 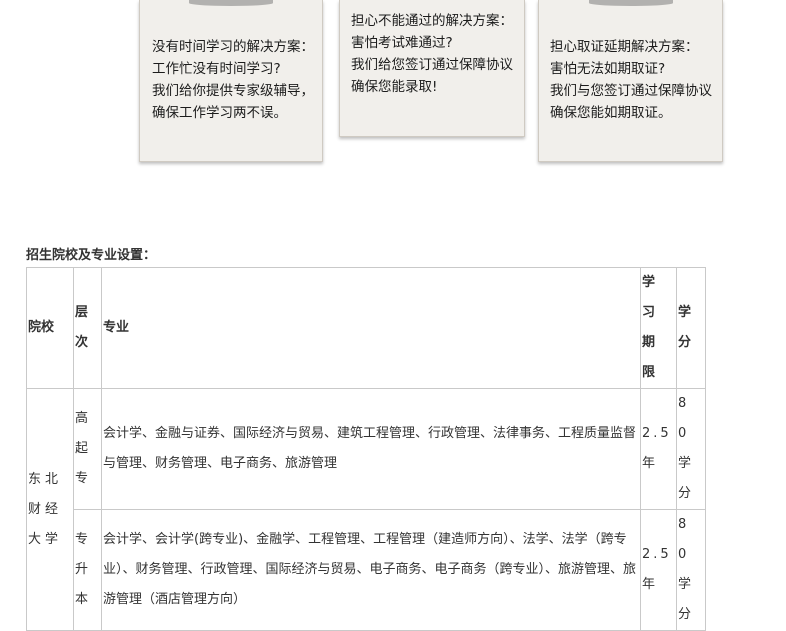 I want to click on level-text: 高起专, so click(x=82, y=448).